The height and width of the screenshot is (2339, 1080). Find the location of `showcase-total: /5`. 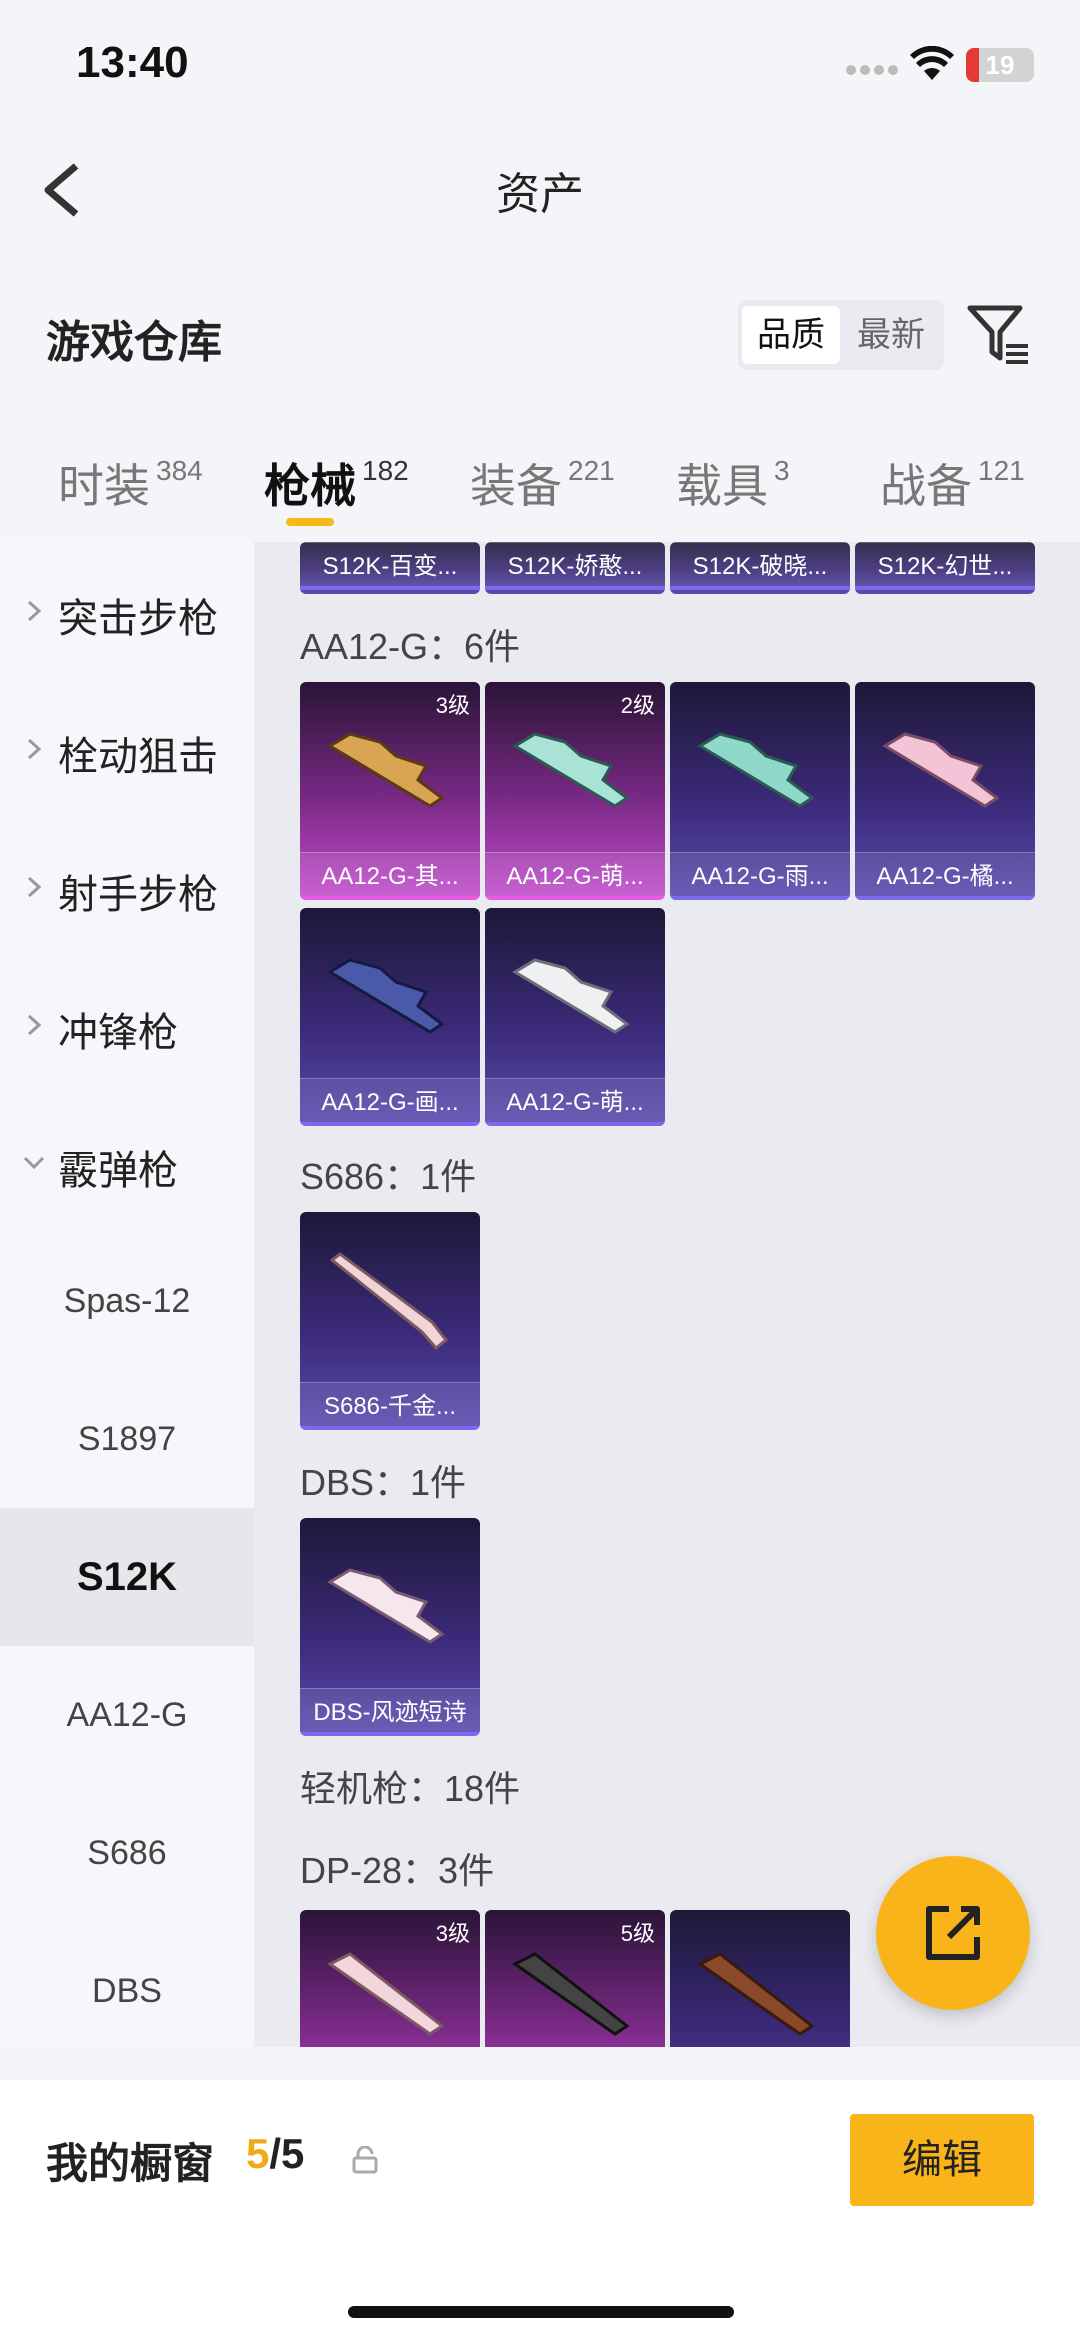

showcase-total: /5 is located at coordinates (287, 2153).